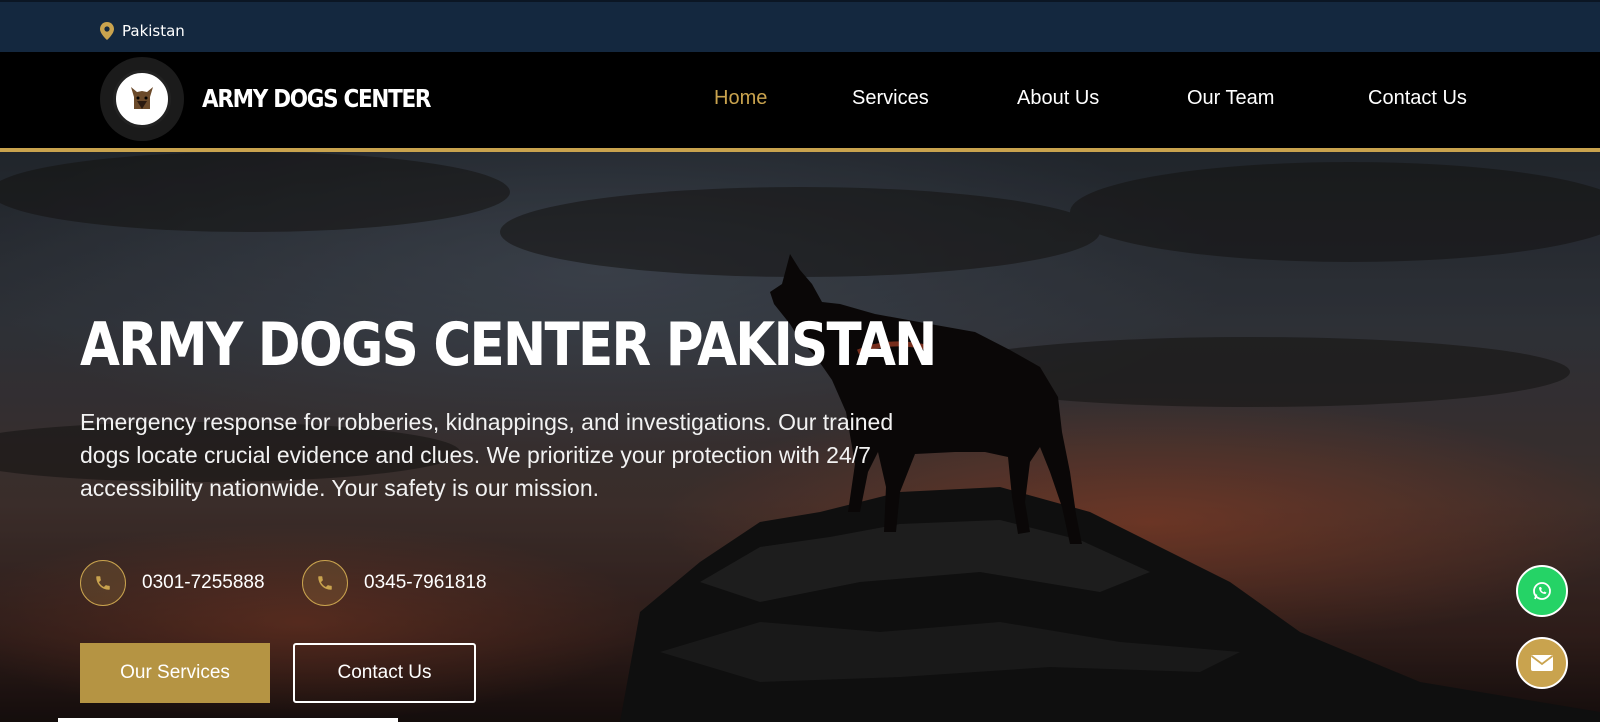 Image resolution: width=1600 pixels, height=722 pixels. What do you see at coordinates (740, 98) in the screenshot?
I see `nav-home: Home` at bounding box center [740, 98].